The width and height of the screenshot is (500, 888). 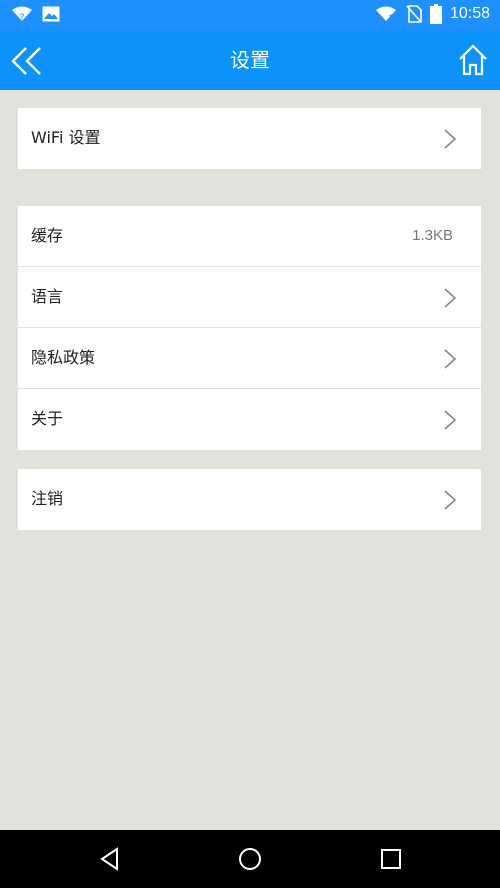 What do you see at coordinates (51, 14) in the screenshot?
I see `image-icon` at bounding box center [51, 14].